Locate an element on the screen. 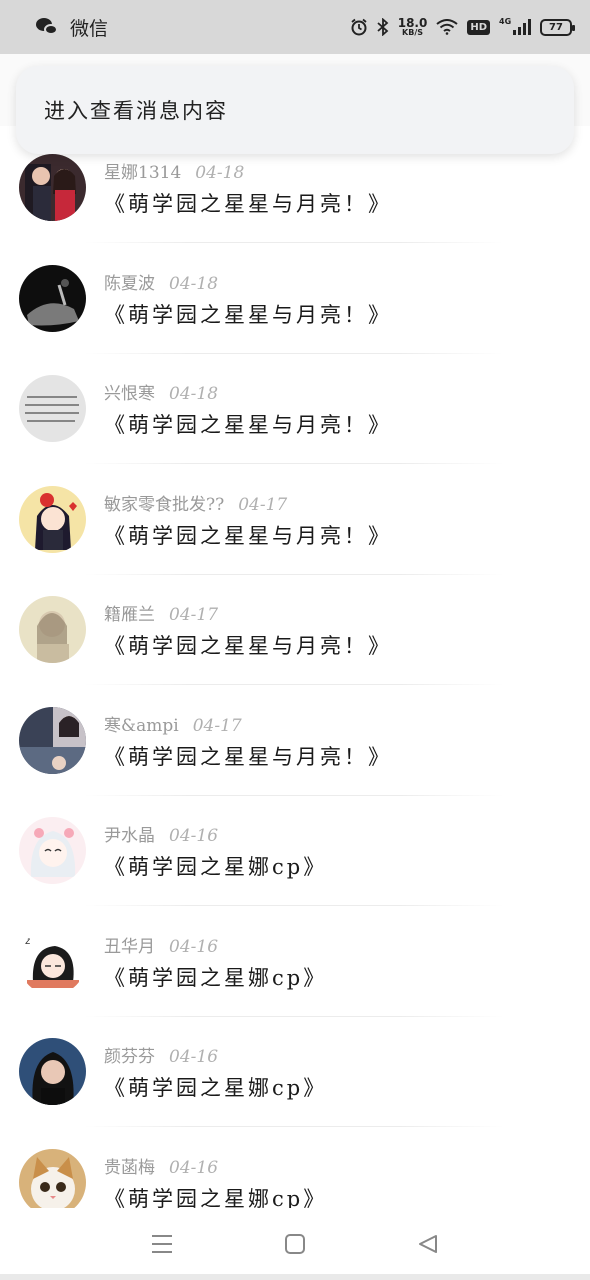  message-meta: 星娜1314 04-18 is located at coordinates (174, 170).